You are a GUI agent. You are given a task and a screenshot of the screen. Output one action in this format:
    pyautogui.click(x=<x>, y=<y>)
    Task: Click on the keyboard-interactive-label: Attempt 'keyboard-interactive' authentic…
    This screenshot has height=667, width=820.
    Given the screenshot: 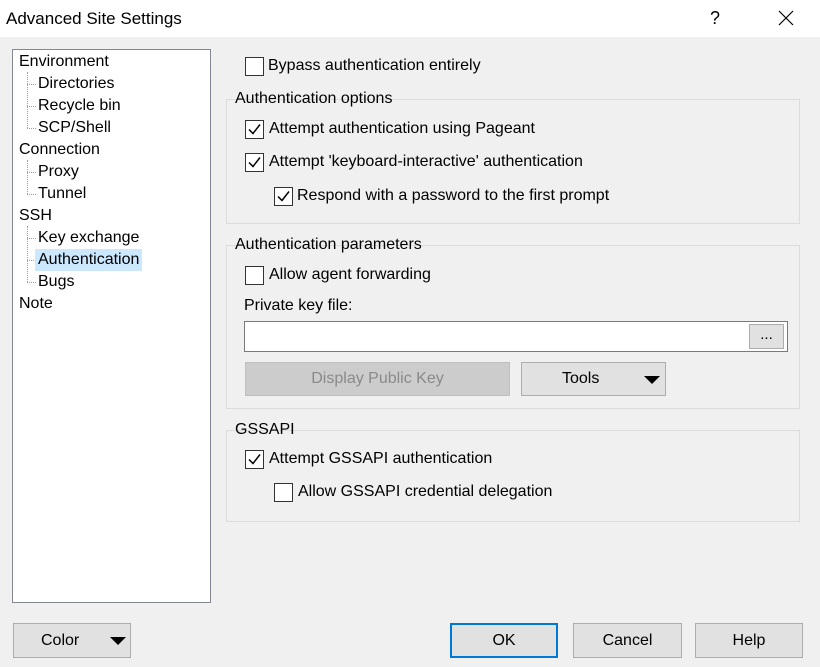 What is the action you would take?
    pyautogui.click(x=426, y=161)
    